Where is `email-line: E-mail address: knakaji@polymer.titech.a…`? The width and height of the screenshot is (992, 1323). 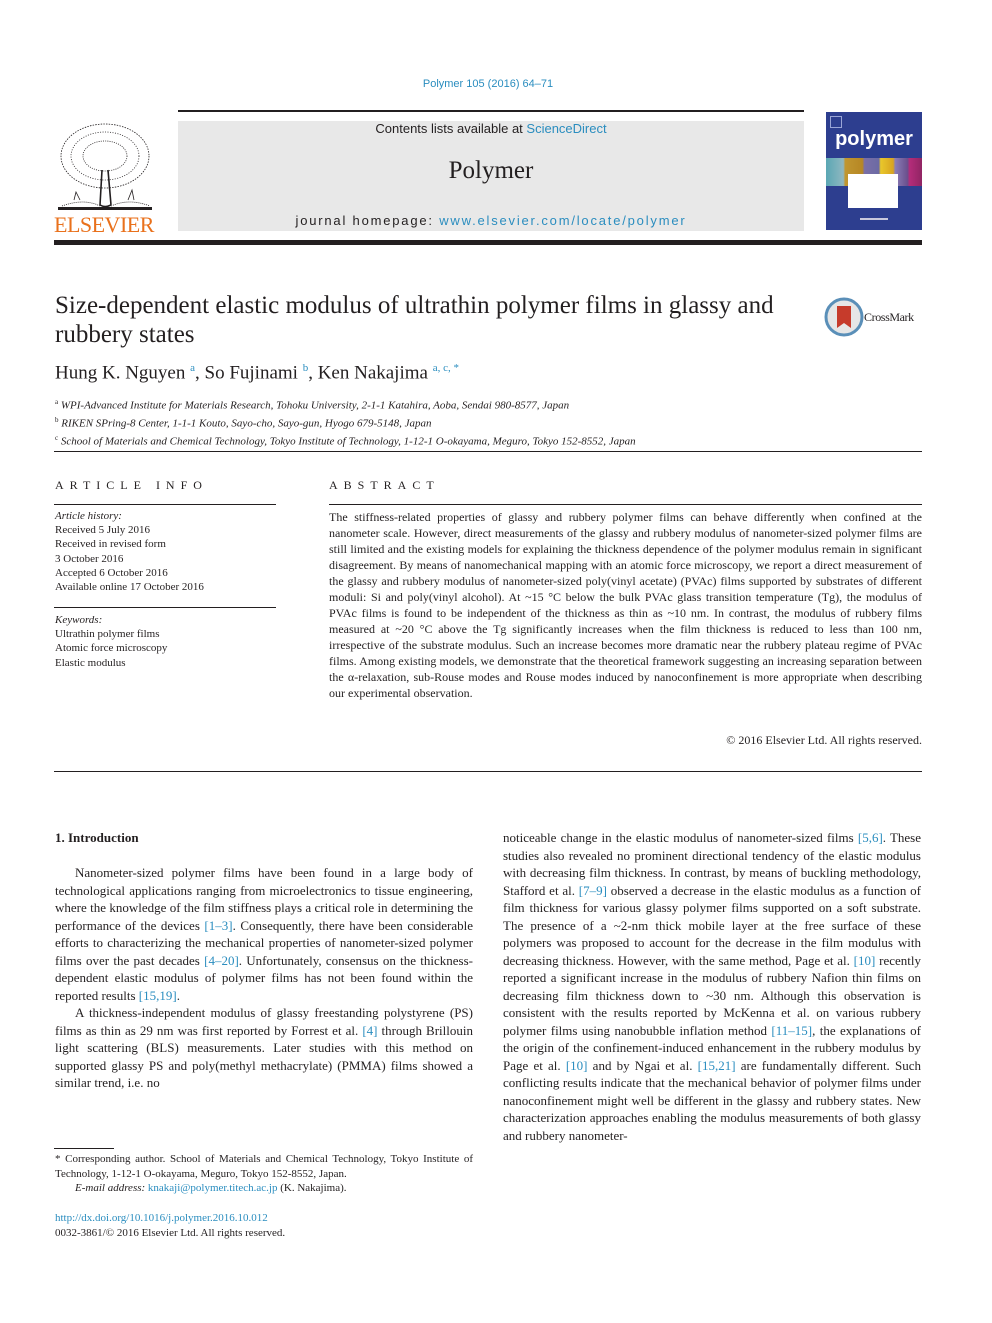 email-line: E-mail address: knakaji@polymer.titech.a… is located at coordinates (211, 1188).